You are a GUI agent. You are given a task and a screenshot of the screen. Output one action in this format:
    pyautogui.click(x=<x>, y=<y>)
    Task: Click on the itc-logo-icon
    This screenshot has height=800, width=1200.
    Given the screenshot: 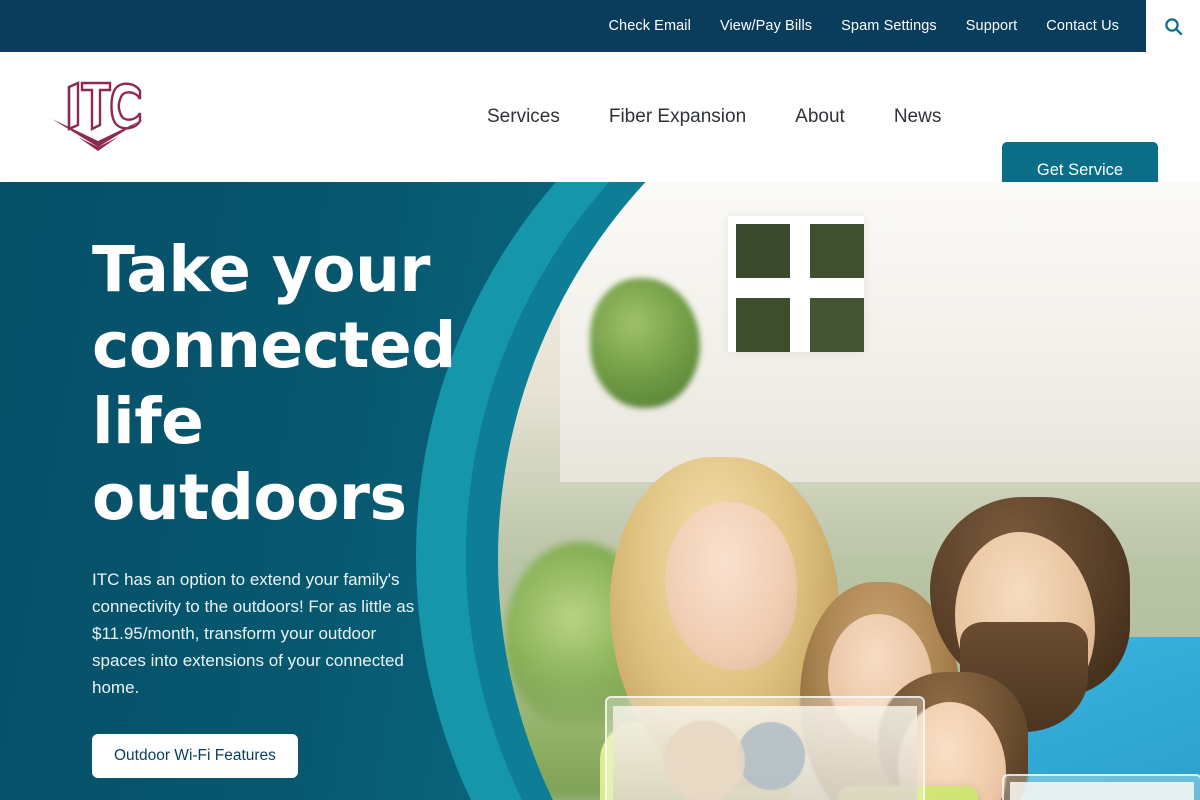 What is the action you would take?
    pyautogui.click(x=98, y=116)
    